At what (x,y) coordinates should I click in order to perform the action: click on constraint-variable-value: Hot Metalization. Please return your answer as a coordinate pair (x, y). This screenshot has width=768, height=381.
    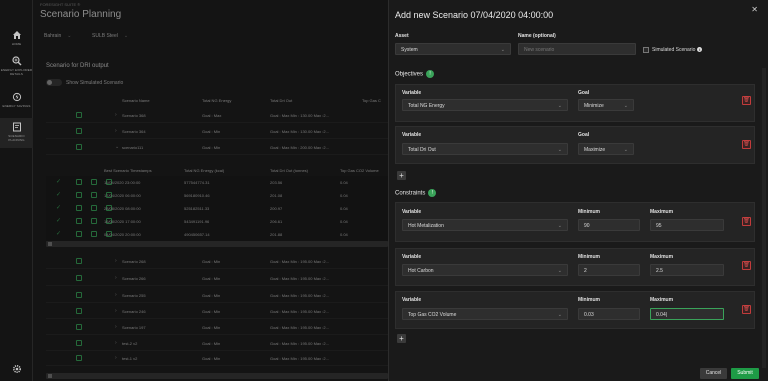
    Looking at the image, I should click on (426, 226).